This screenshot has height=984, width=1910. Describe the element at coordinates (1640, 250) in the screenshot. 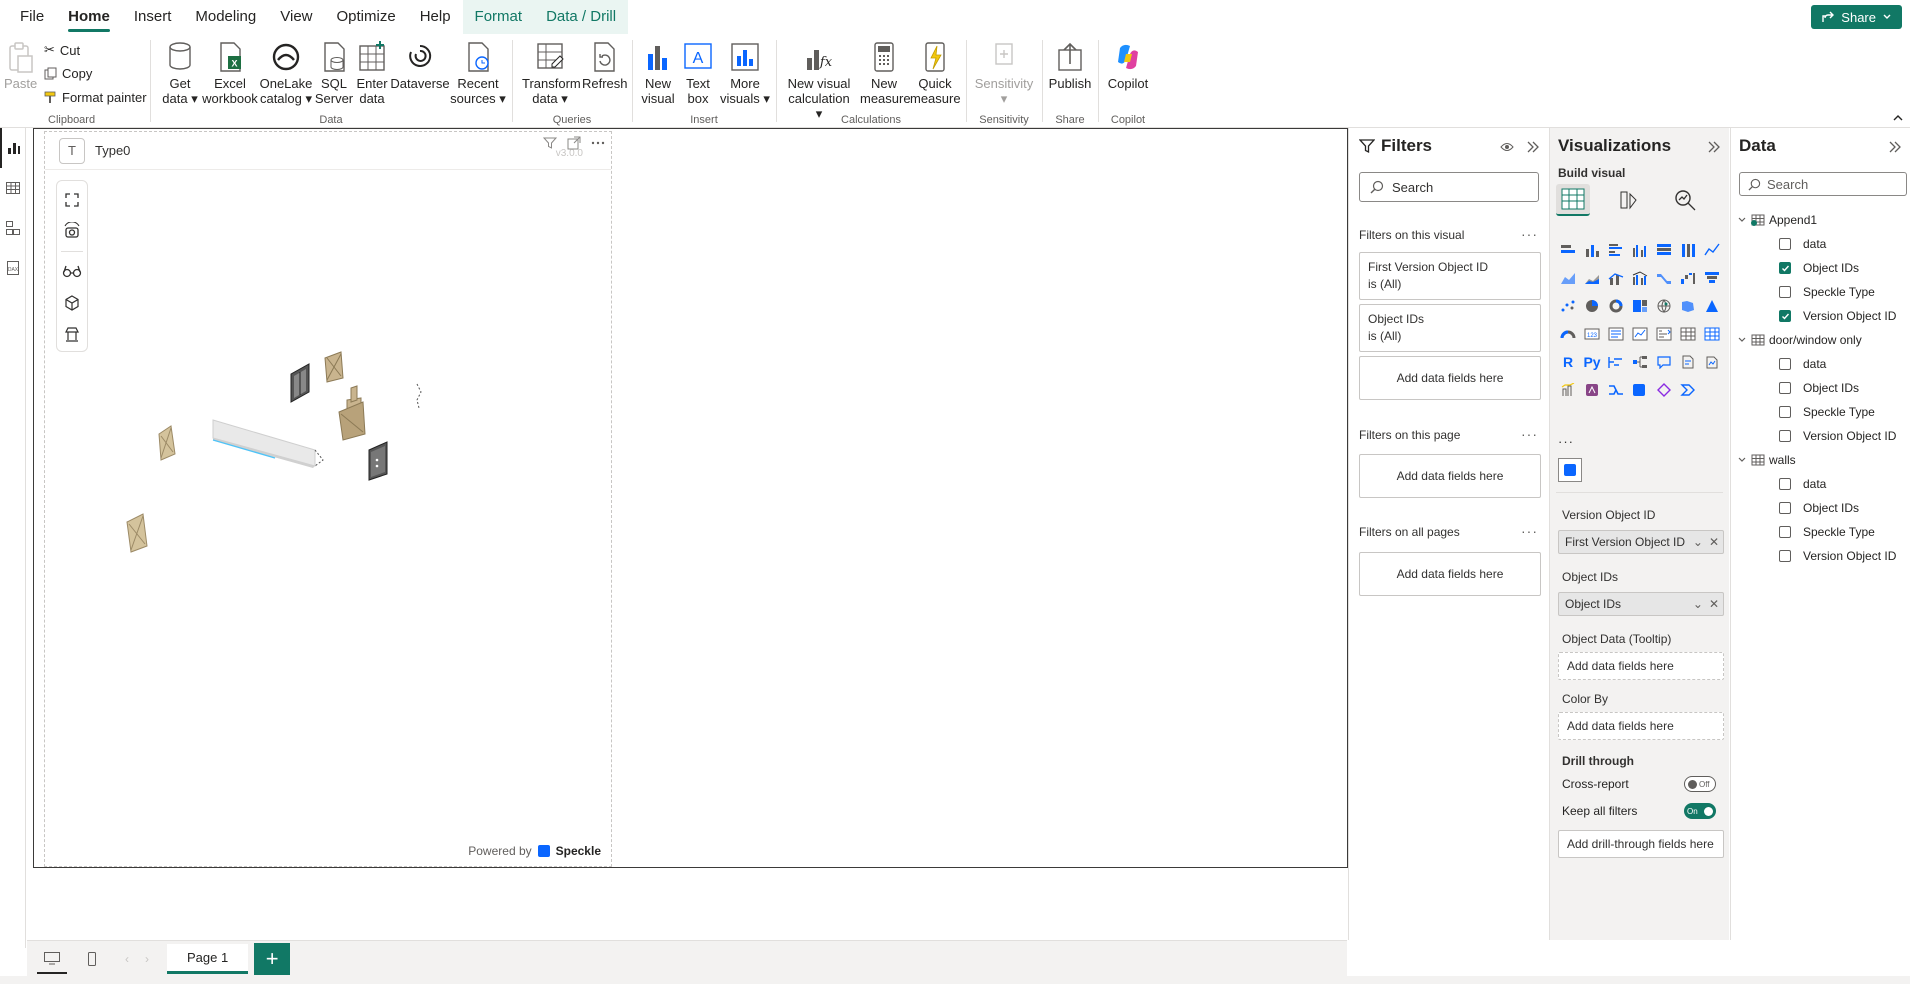

I see `clustered-column-visual-icon` at that location.